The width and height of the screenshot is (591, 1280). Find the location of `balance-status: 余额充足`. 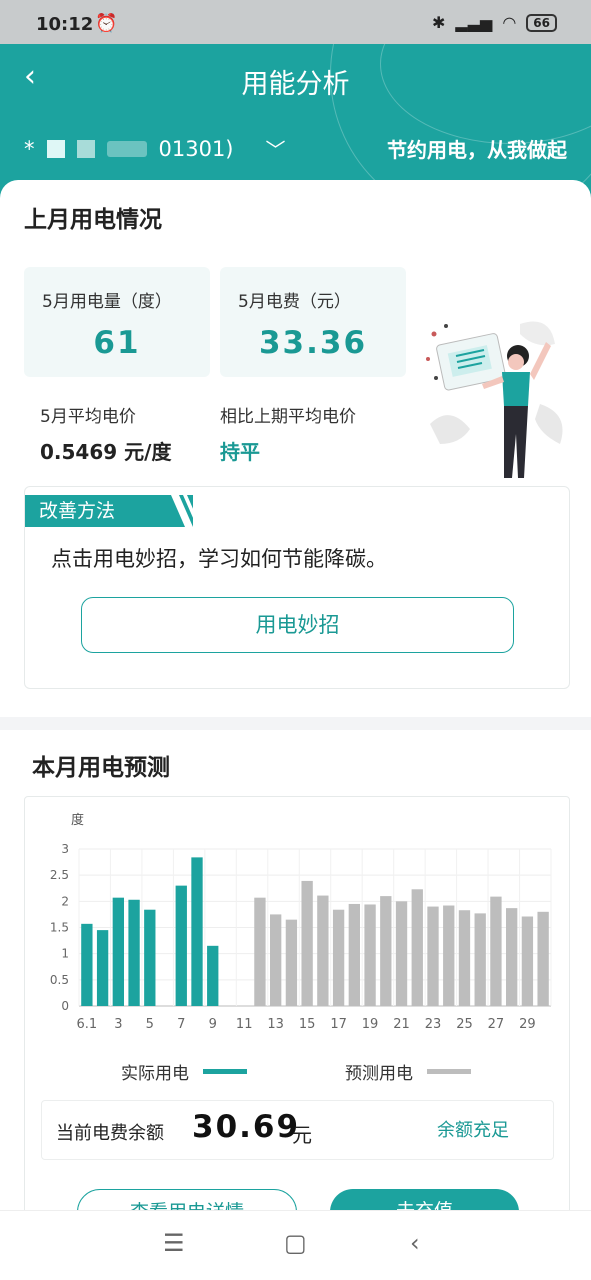

balance-status: 余额充足 is located at coordinates (473, 1130).